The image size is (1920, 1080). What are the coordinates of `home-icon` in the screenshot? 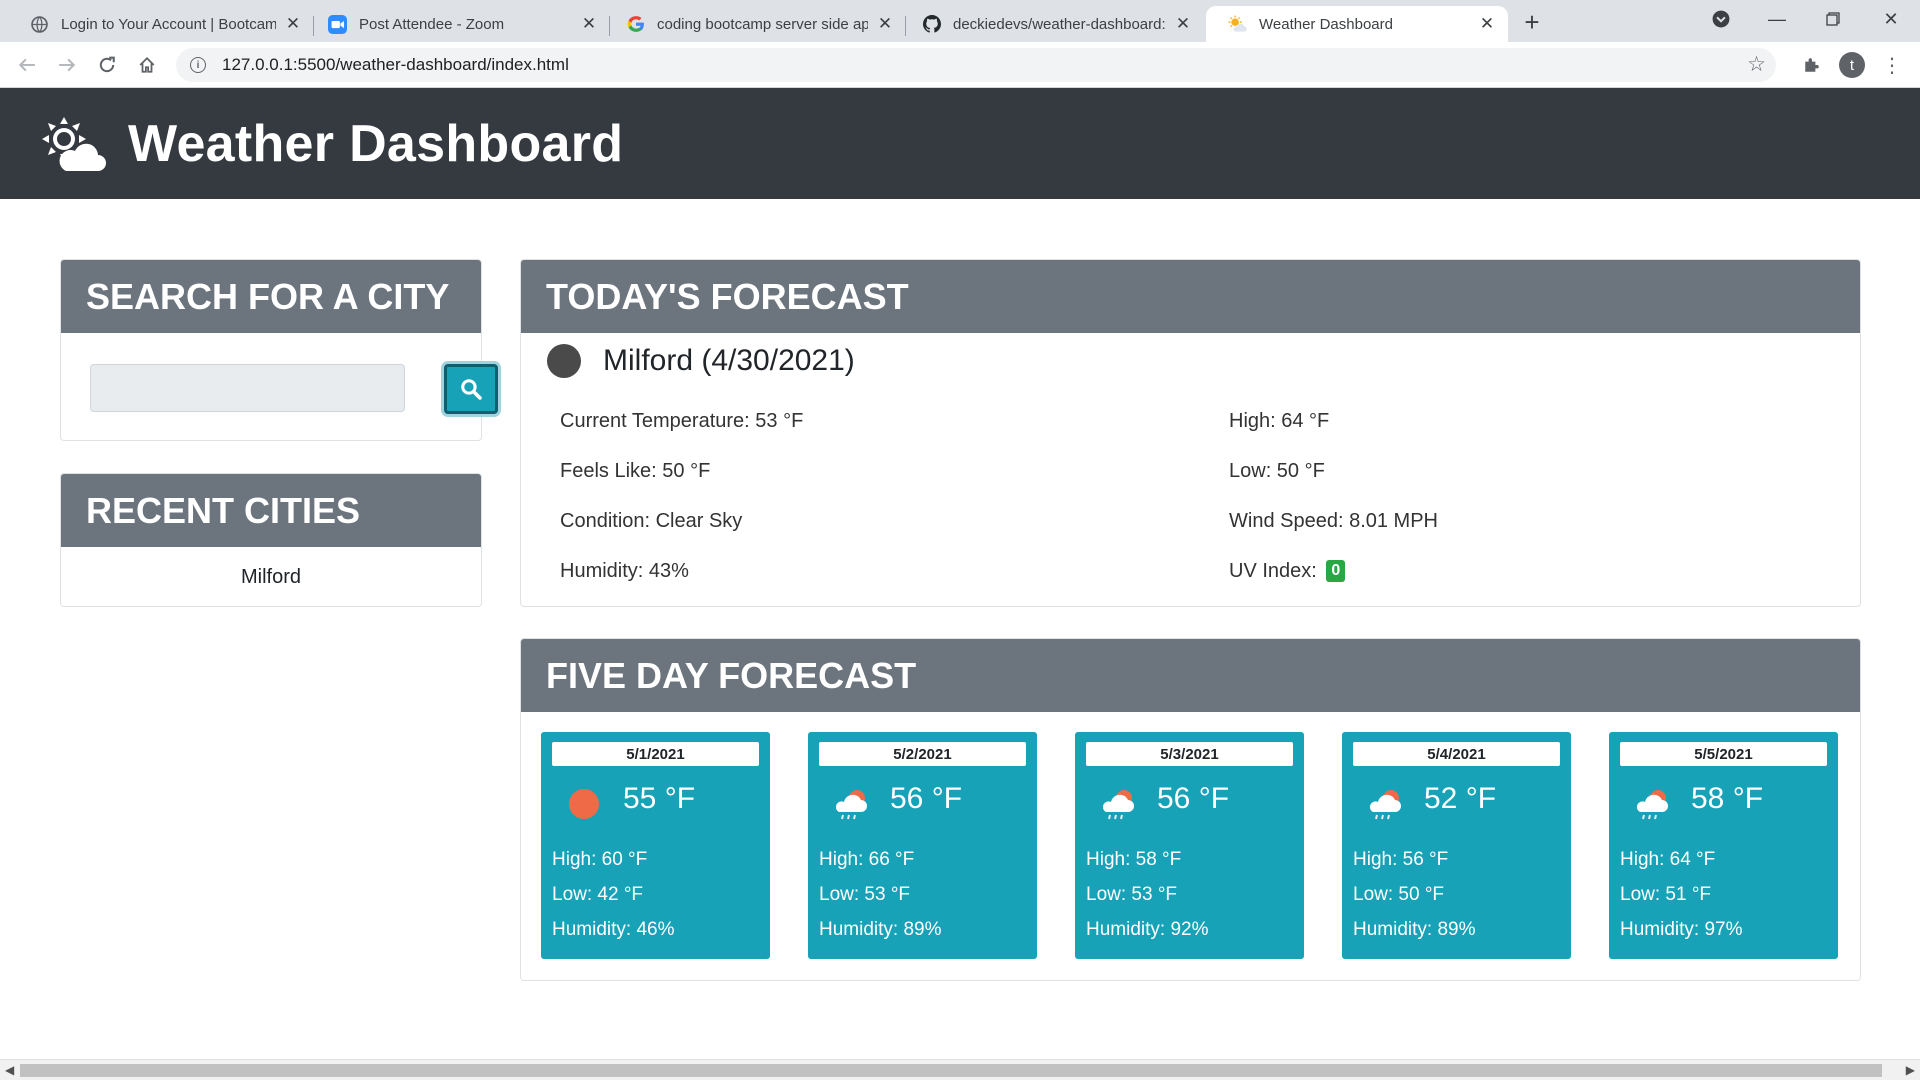 It's located at (147, 65).